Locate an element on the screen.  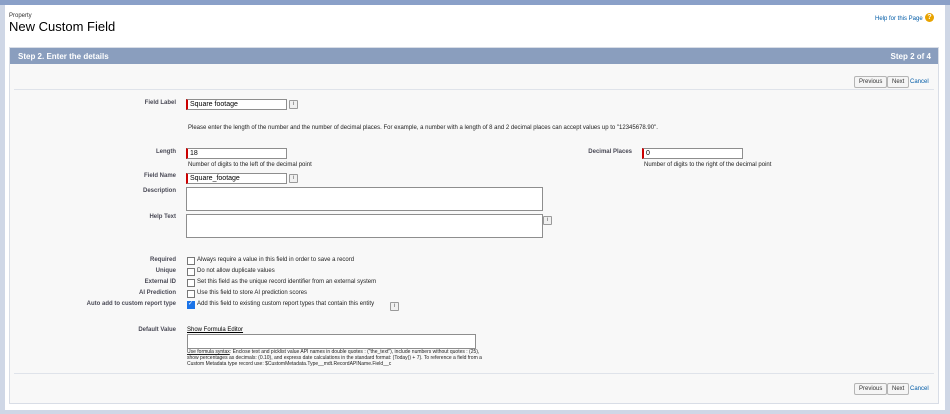
field-name-input: Square_footage is located at coordinates (236, 178).